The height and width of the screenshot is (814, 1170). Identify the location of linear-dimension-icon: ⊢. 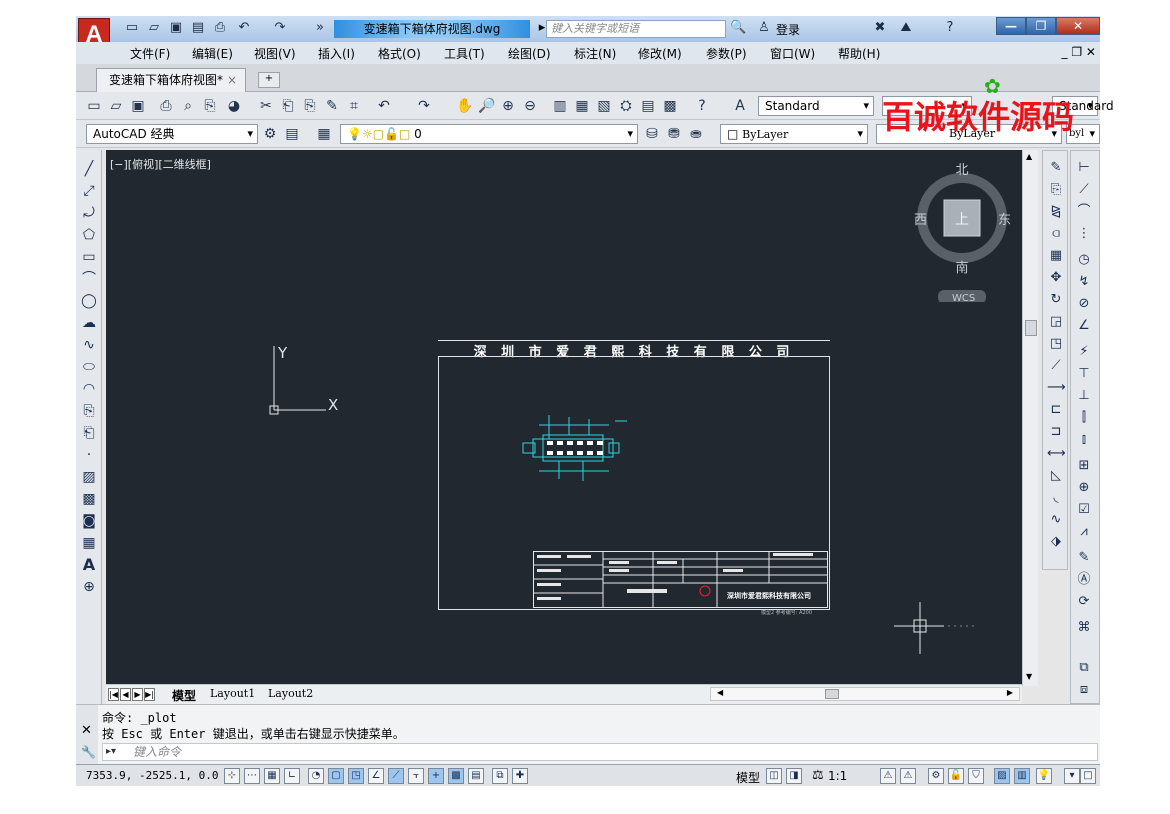
(1084, 168).